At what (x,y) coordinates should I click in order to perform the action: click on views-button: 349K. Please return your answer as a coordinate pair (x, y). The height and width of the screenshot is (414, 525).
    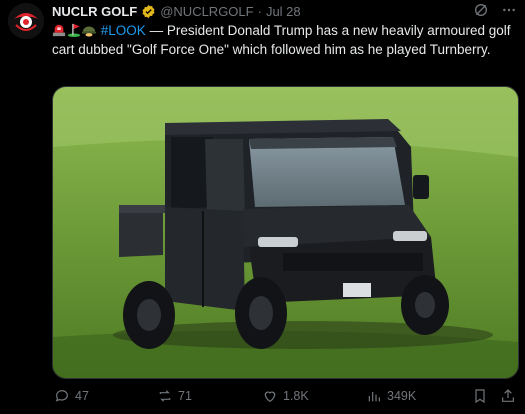
    Looking at the image, I should click on (391, 396).